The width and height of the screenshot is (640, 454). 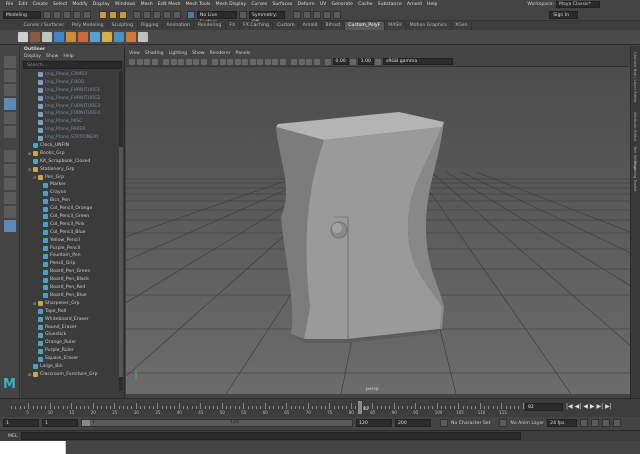 I want to click on symmetry-dropdown: Symmetry: Off, so click(x=267, y=17).